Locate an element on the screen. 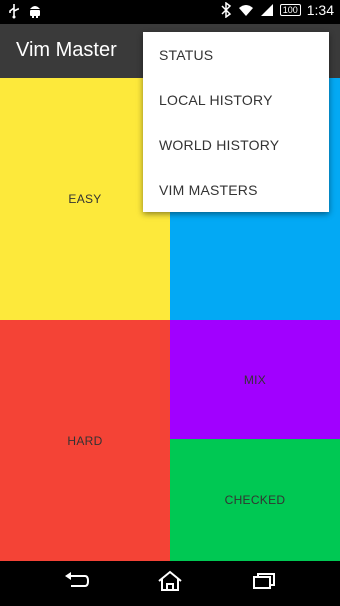 Image resolution: width=340 pixels, height=606 pixels. recent-apps-button is located at coordinates (264, 583).